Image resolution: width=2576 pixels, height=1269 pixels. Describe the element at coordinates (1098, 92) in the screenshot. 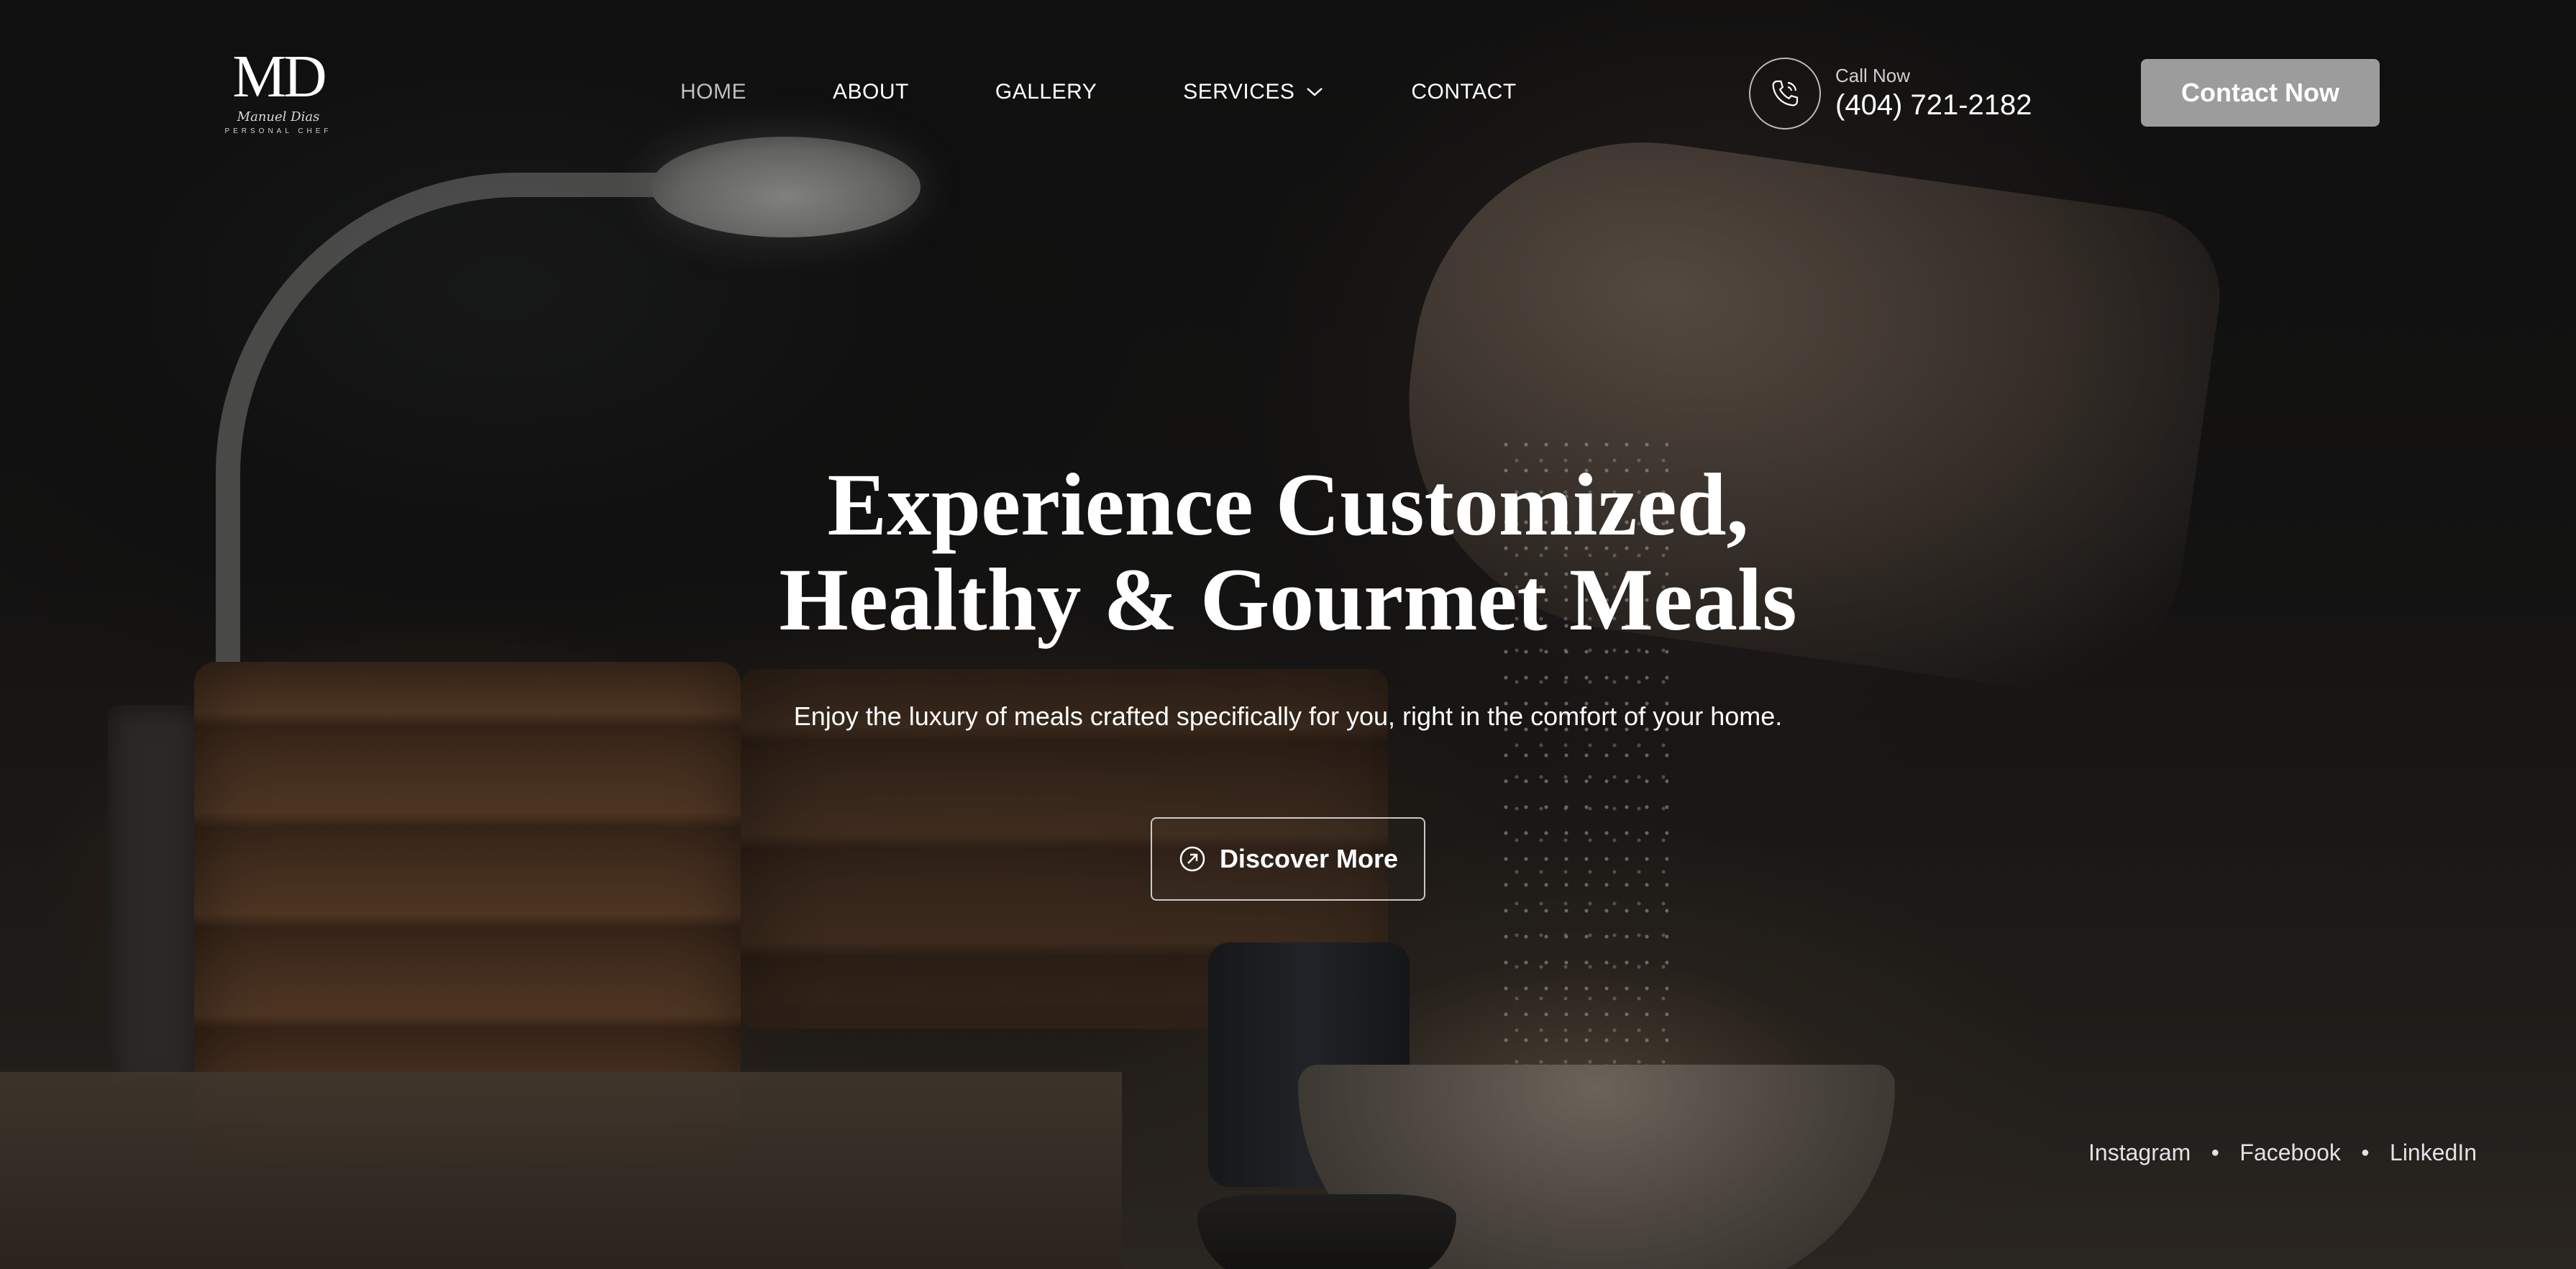

I see `main-nav: HOME ABOUT GALLERY SERVICES CONTACT` at that location.